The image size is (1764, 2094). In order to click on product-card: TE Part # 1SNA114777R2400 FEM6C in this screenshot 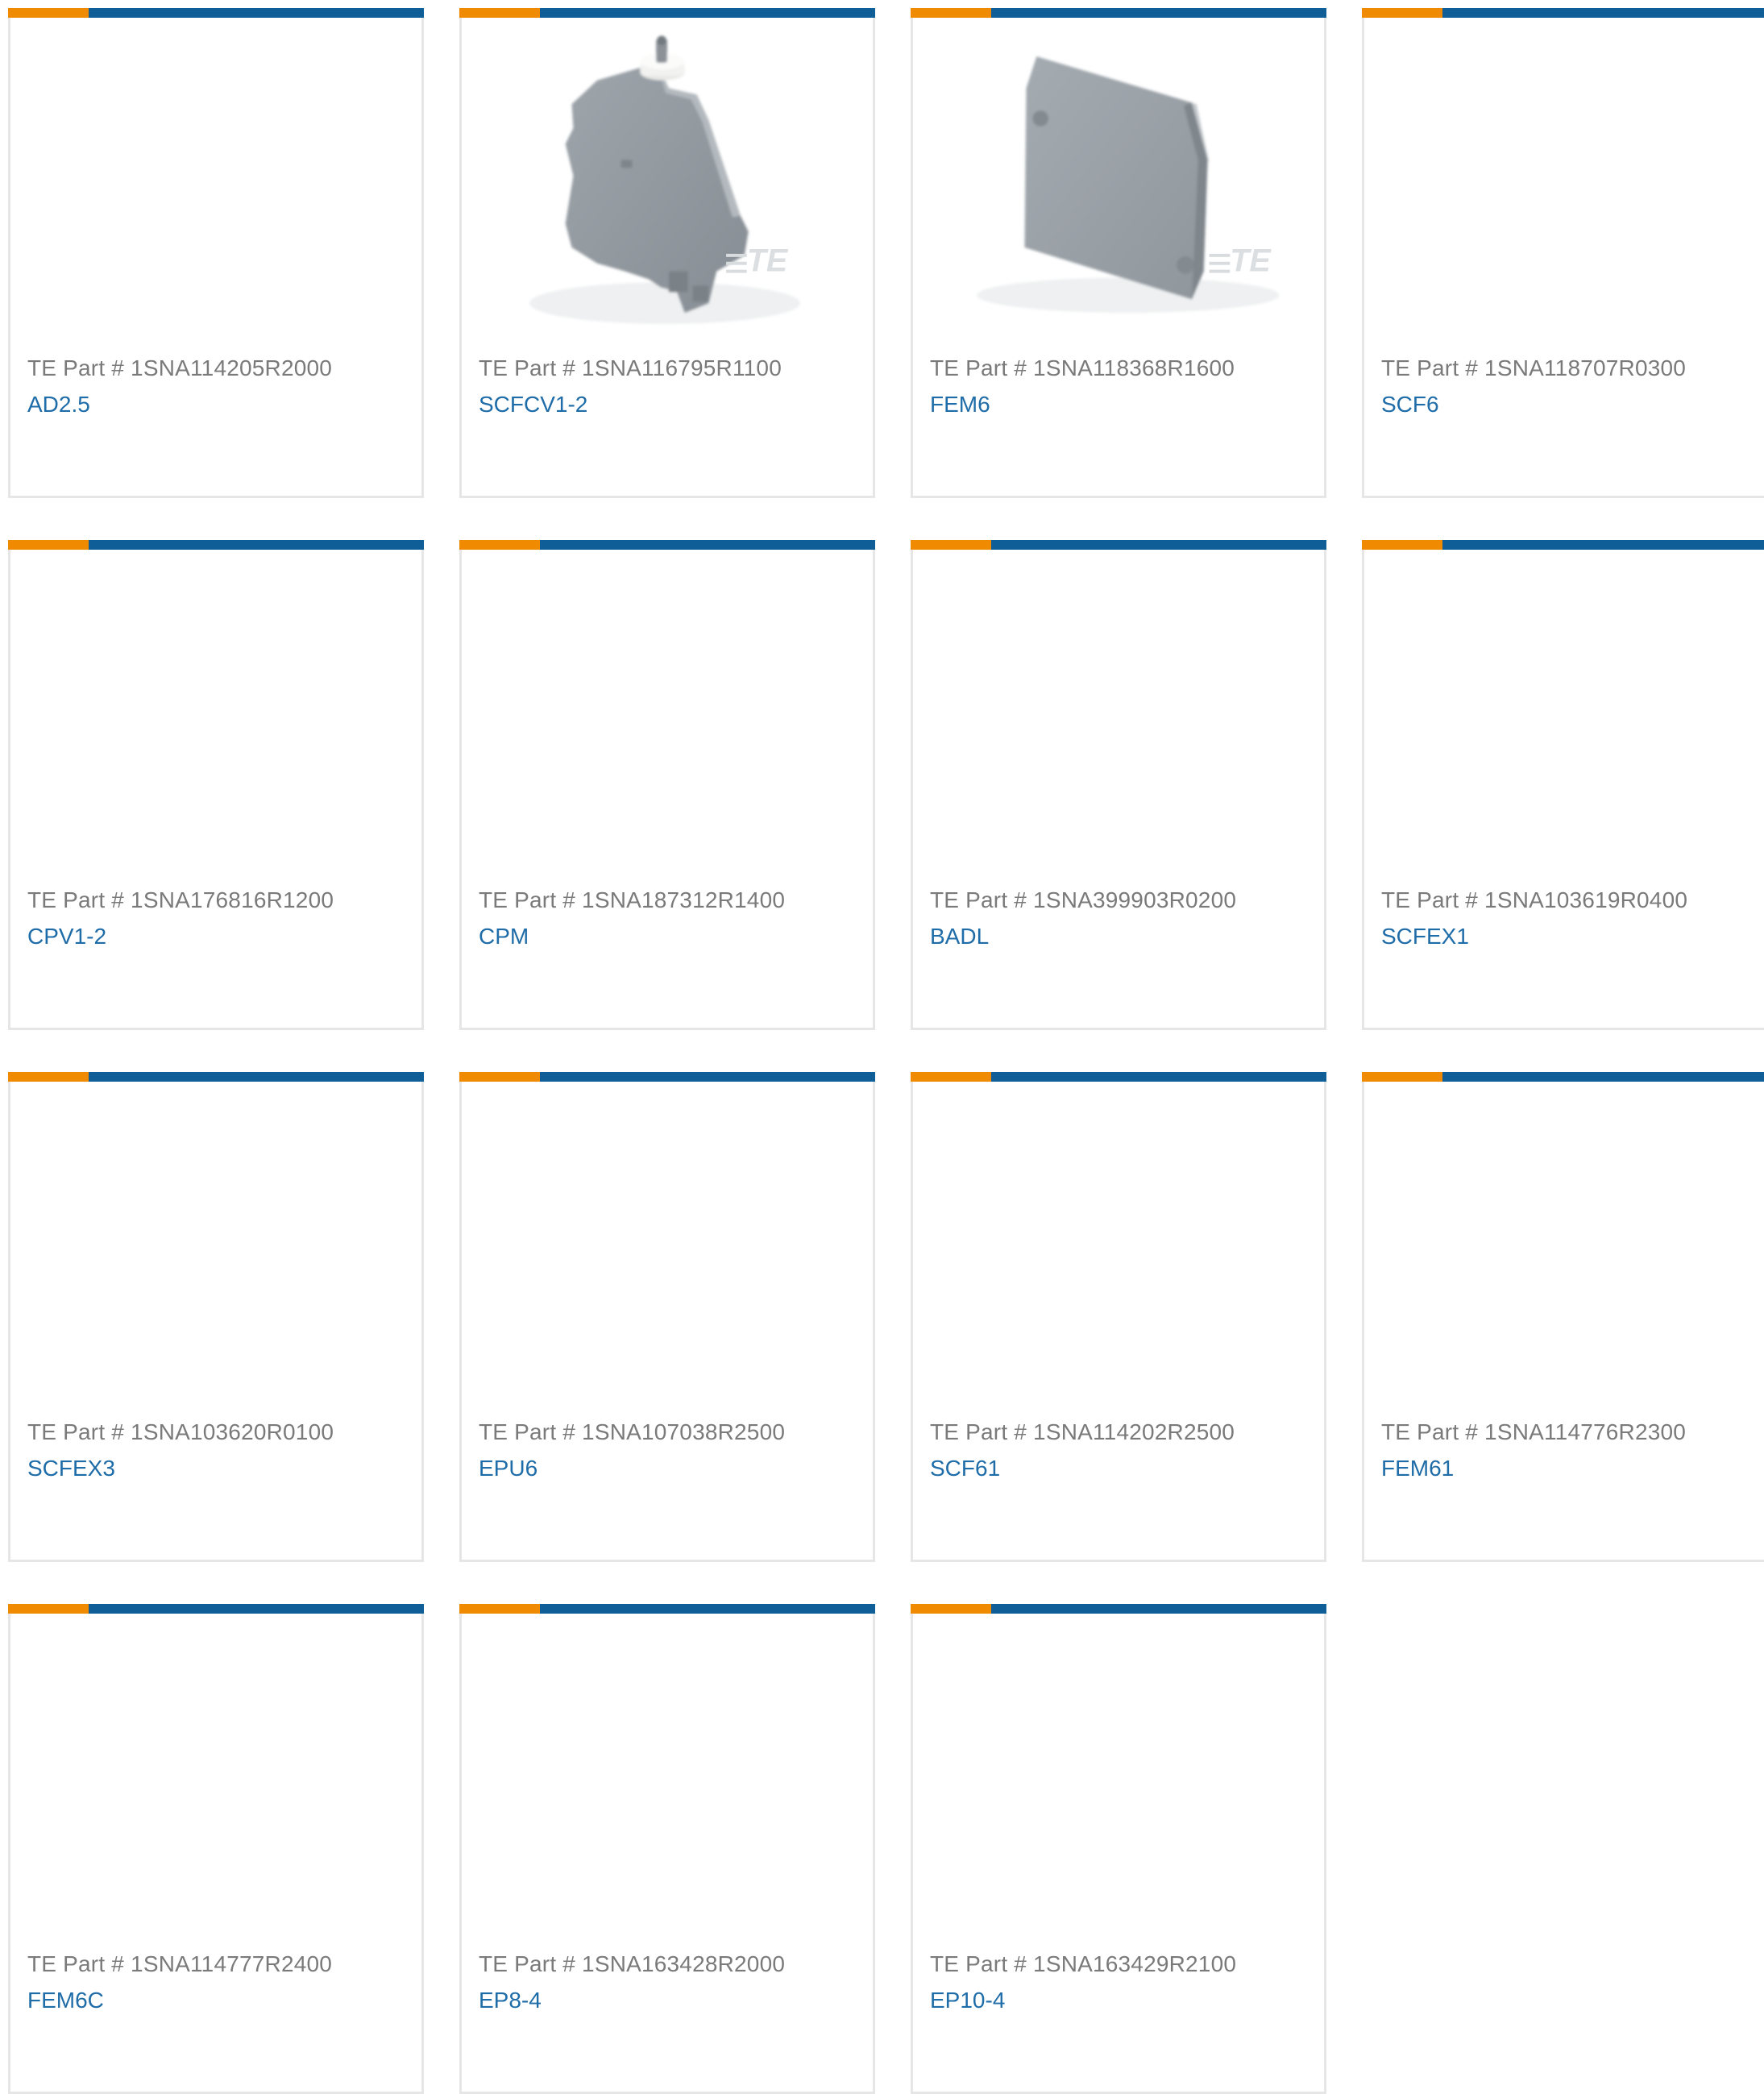, I will do `click(216, 1849)`.